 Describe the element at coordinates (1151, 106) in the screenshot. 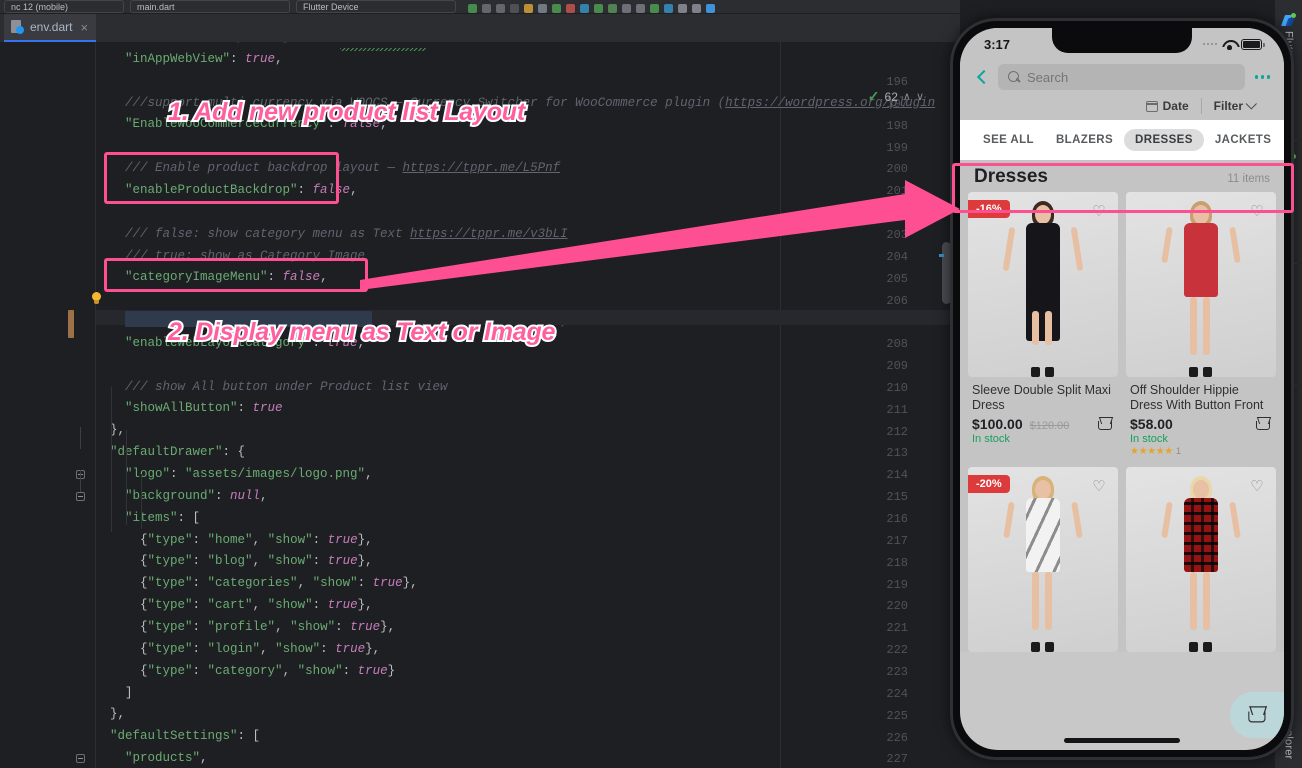

I see `calendar-icon` at that location.